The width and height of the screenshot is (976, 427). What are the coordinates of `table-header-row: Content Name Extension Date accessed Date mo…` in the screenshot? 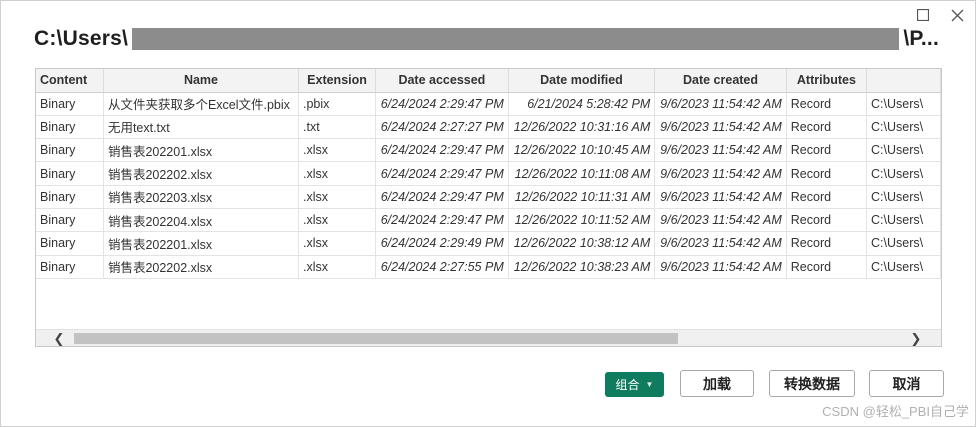 It's located at (488, 81).